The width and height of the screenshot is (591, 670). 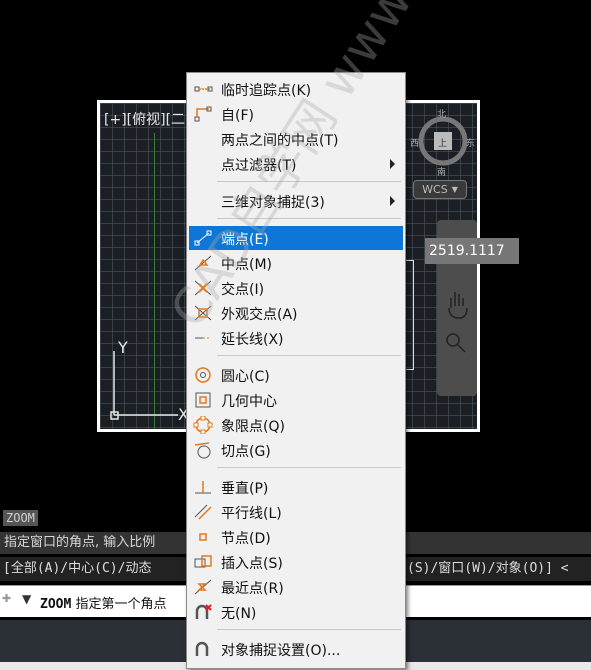 What do you see at coordinates (203, 537) in the screenshot?
I see `node-icon` at bounding box center [203, 537].